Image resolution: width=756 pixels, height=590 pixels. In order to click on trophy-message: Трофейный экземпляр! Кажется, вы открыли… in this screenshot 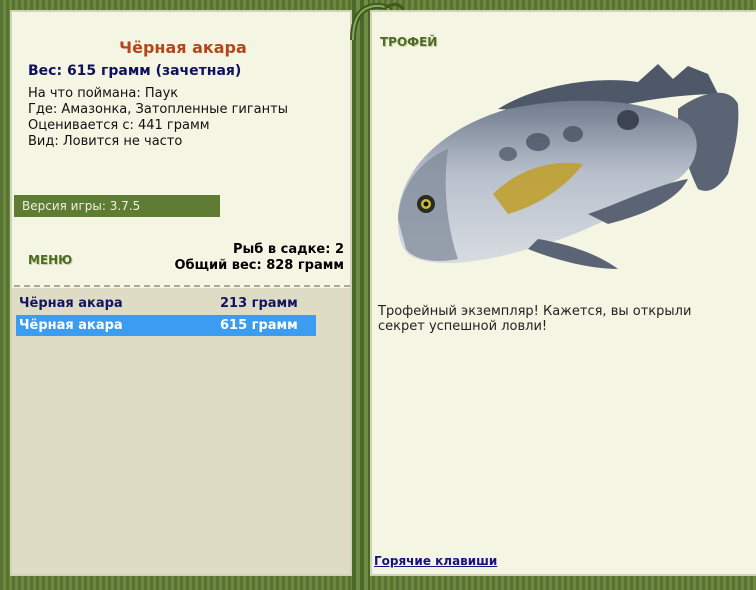, I will do `click(535, 319)`.